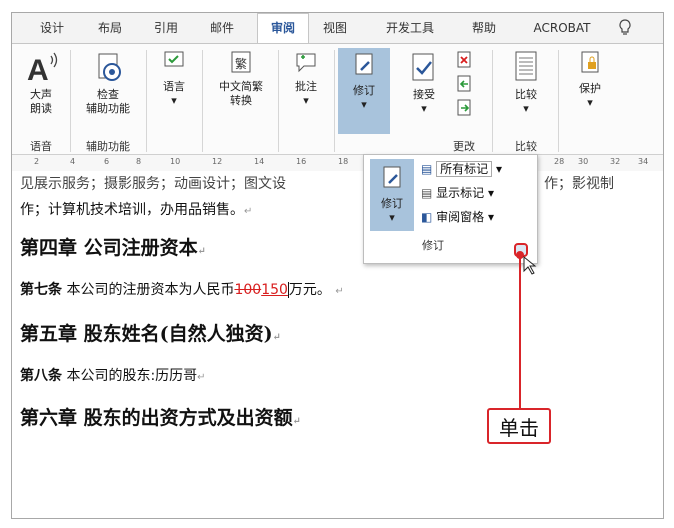 This screenshot has height=528, width=674. Describe the element at coordinates (392, 203) in the screenshot. I see `popup-track-label: 修订` at that location.